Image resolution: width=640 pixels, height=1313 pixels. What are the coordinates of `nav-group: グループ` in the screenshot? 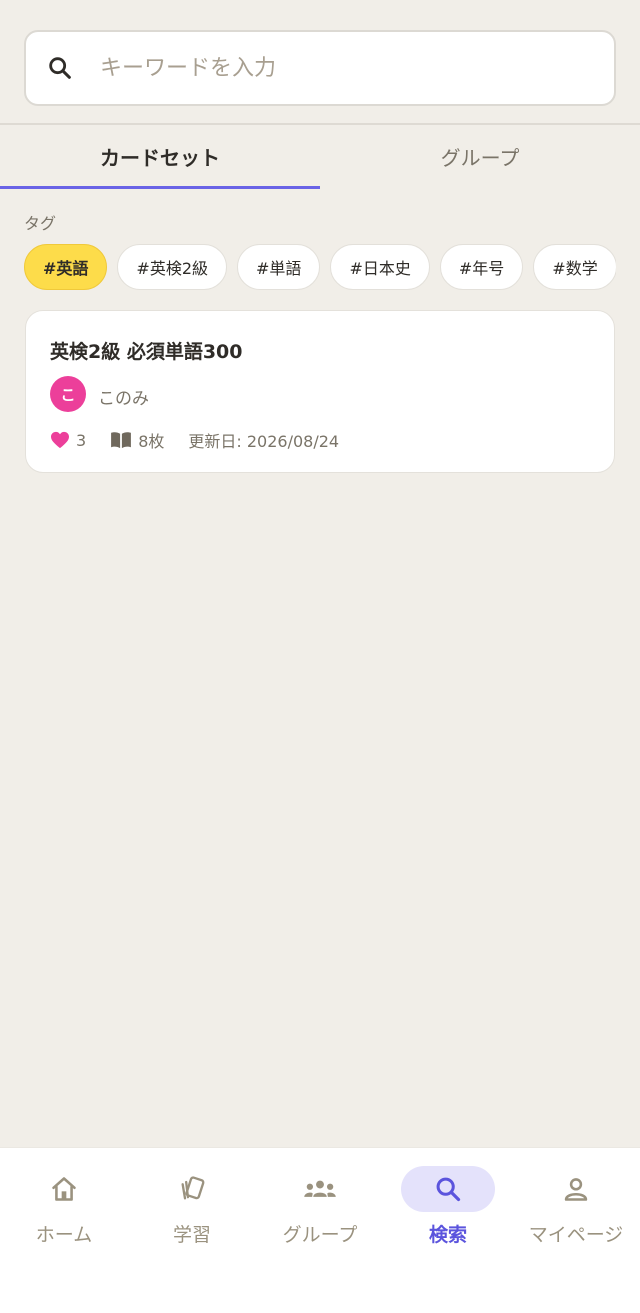 It's located at (320, 1203).